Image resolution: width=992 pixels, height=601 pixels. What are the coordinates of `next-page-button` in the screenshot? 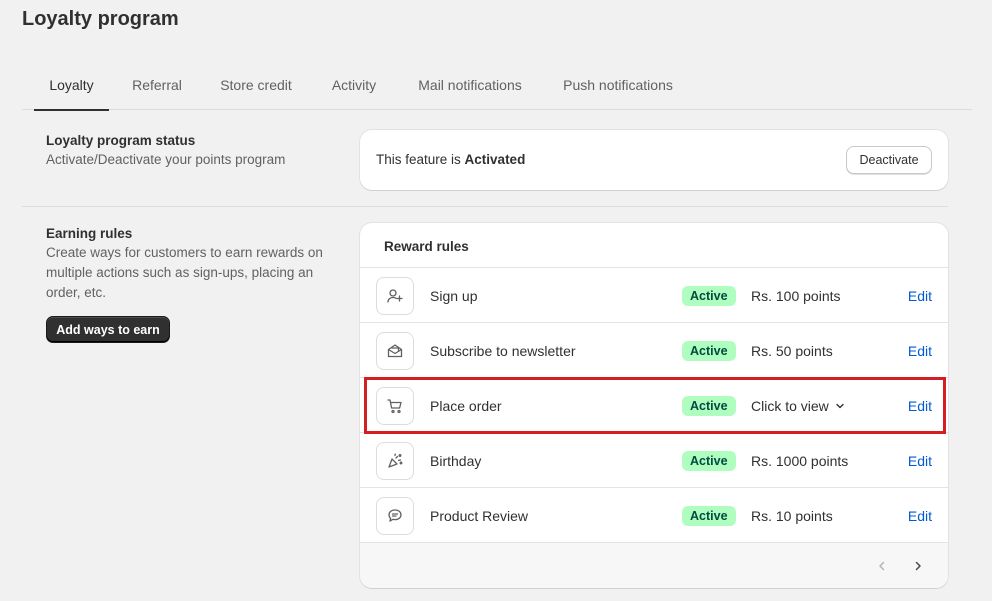 It's located at (918, 566).